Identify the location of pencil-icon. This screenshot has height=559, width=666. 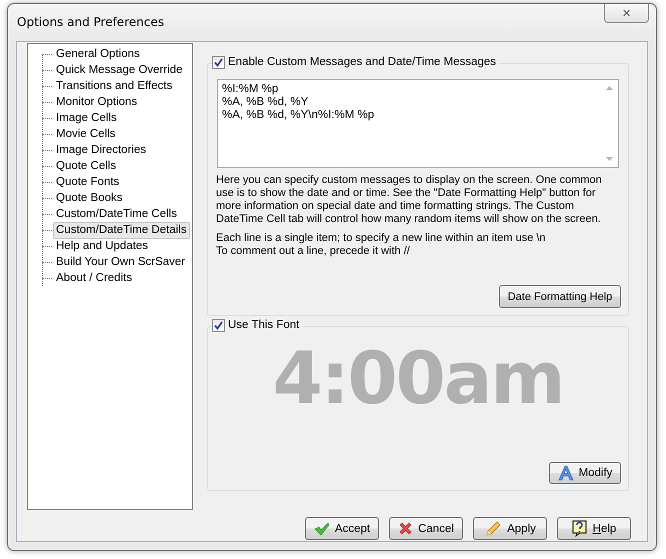
(493, 529).